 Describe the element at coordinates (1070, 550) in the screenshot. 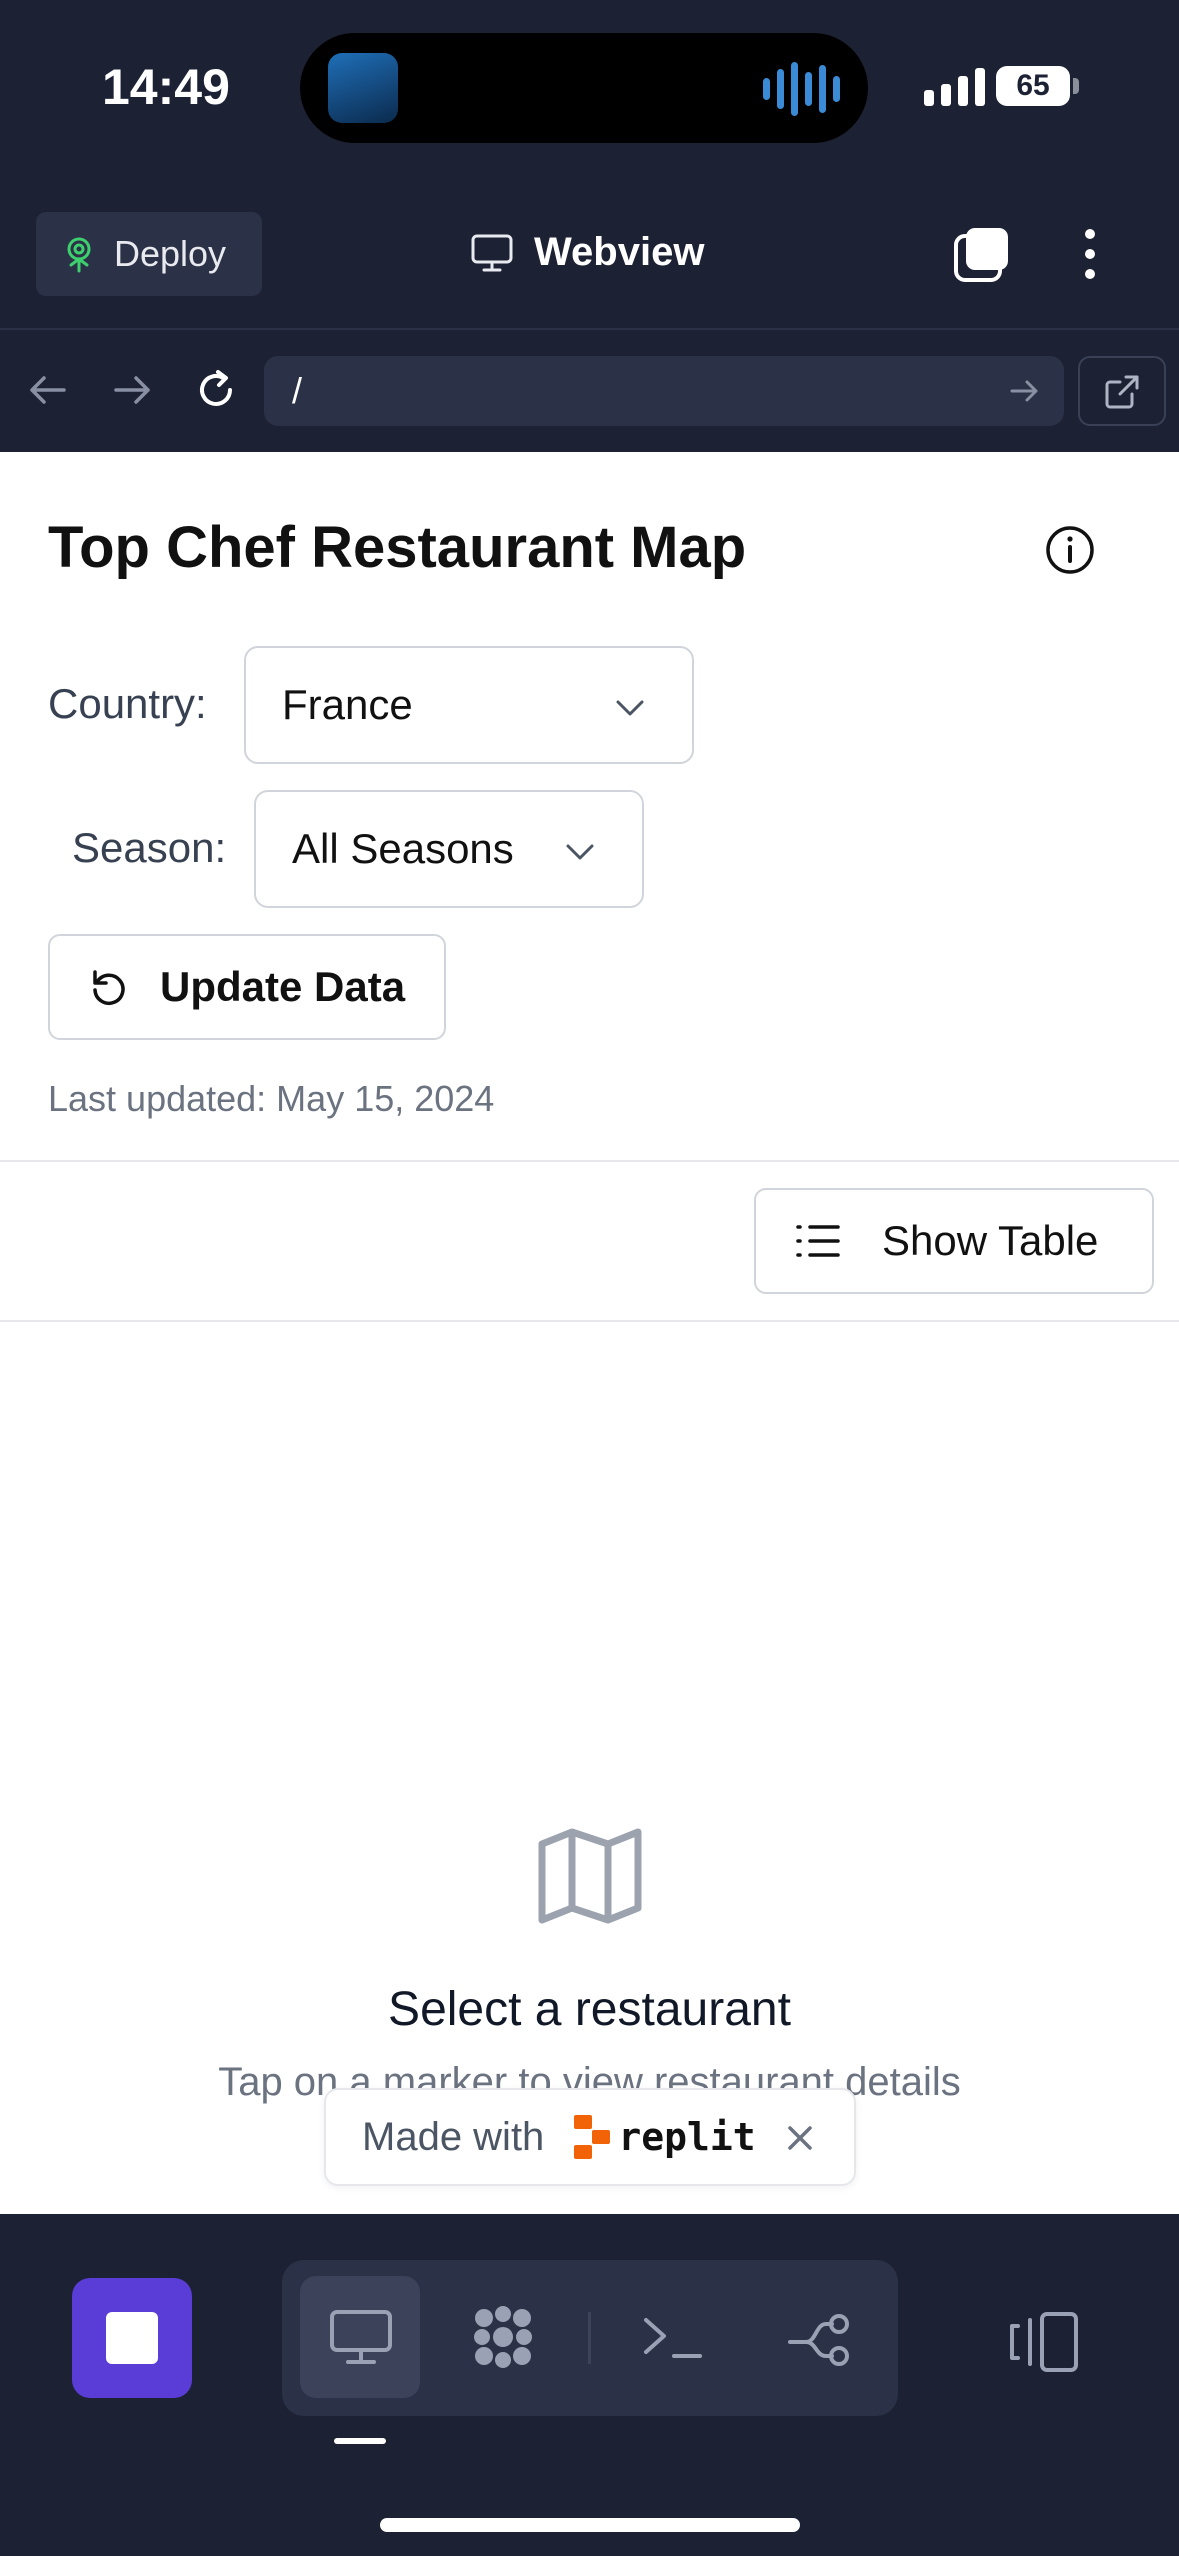

I see `info-icon` at that location.